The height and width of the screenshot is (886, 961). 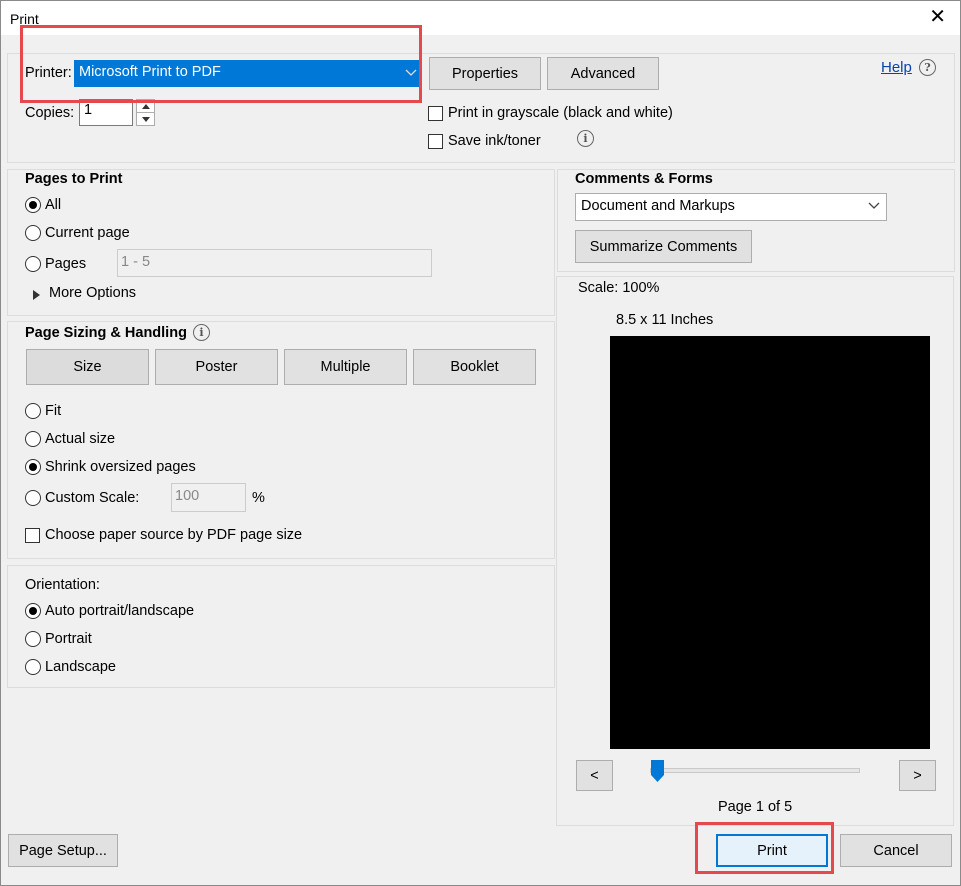 I want to click on paper-source-checkbox, so click(x=32, y=535).